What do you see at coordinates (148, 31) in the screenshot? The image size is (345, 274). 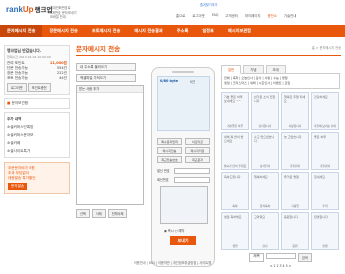 I see `nav-results: 메시지 전송결과` at bounding box center [148, 31].